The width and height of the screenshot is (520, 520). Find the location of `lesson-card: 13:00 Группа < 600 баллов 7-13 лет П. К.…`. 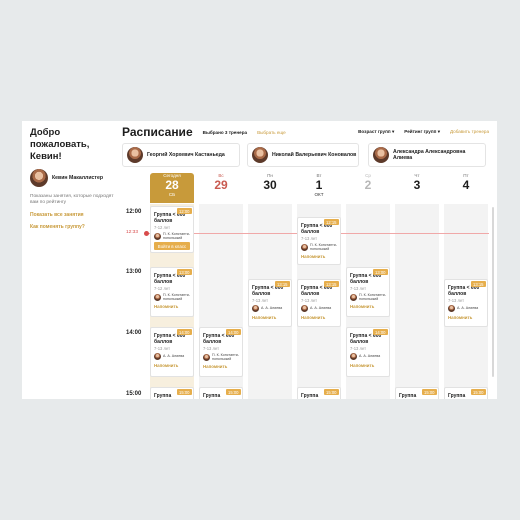

lesson-card: 13:00 Группа < 600 баллов 7-13 лет П. К.… is located at coordinates (368, 292).